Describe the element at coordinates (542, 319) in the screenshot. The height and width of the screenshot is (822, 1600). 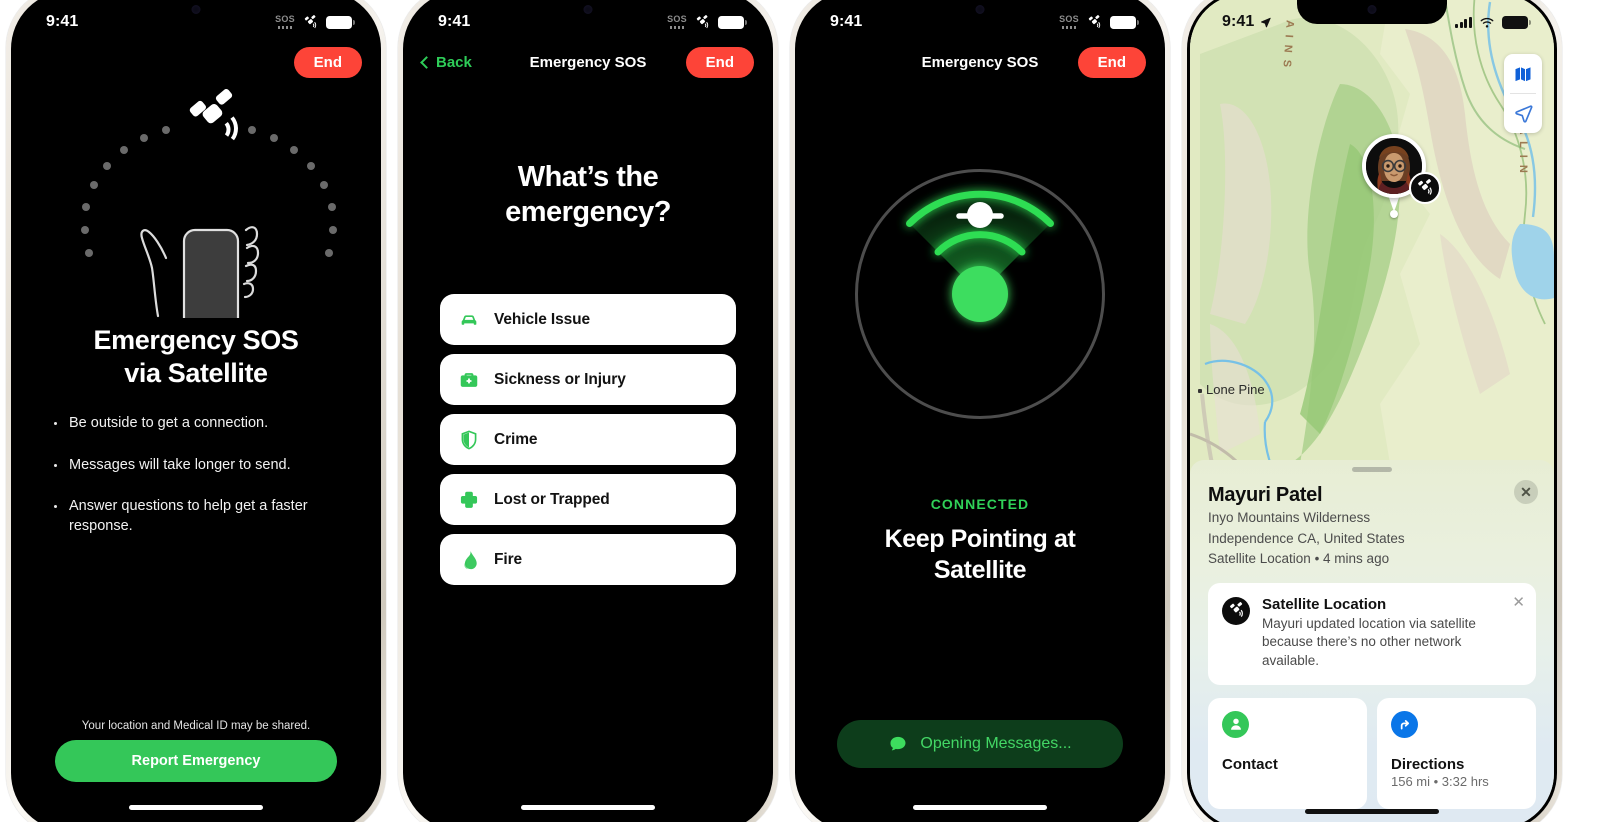
I see `option-label: Vehicle Issue` at that location.